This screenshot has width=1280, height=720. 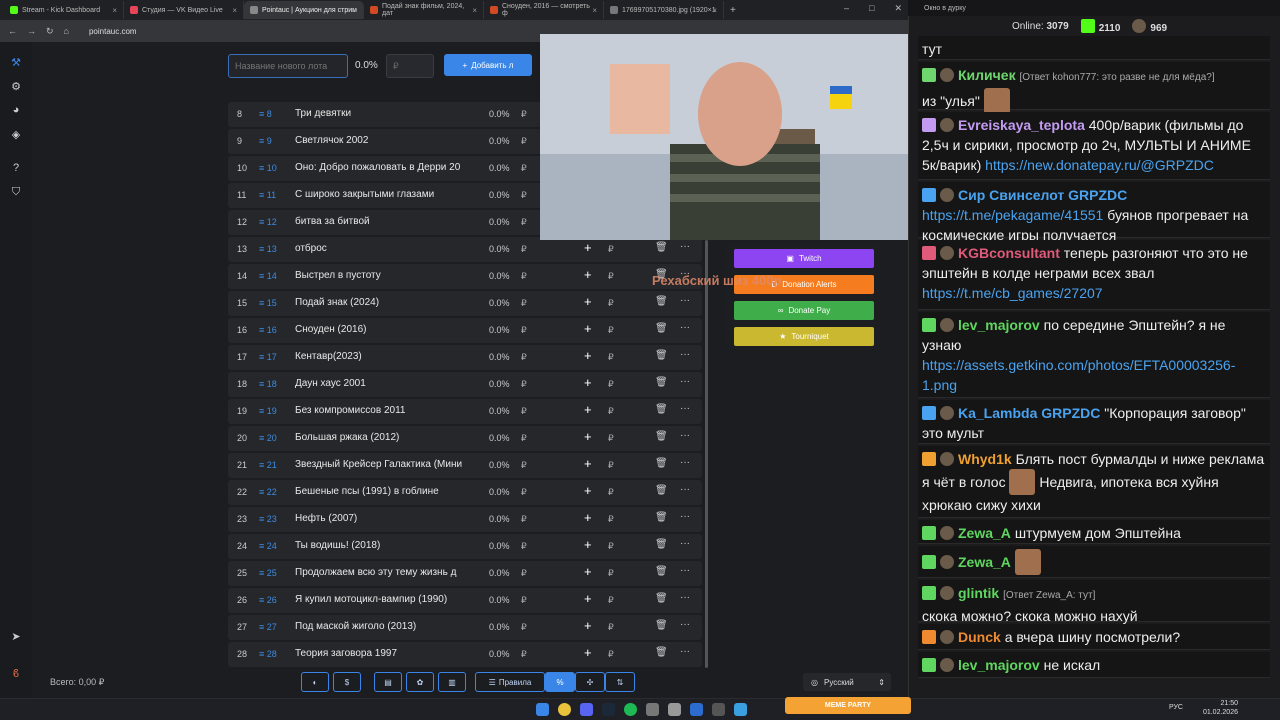 I want to click on language-select: ◎ Русский ⇕, so click(x=847, y=682).